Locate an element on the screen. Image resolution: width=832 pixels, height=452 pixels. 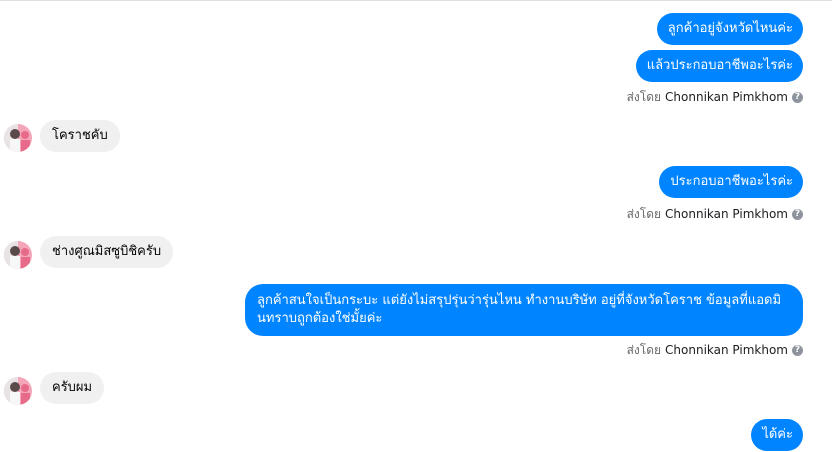
outgoing-message: ได้ค่ะ is located at coordinates (777, 435).